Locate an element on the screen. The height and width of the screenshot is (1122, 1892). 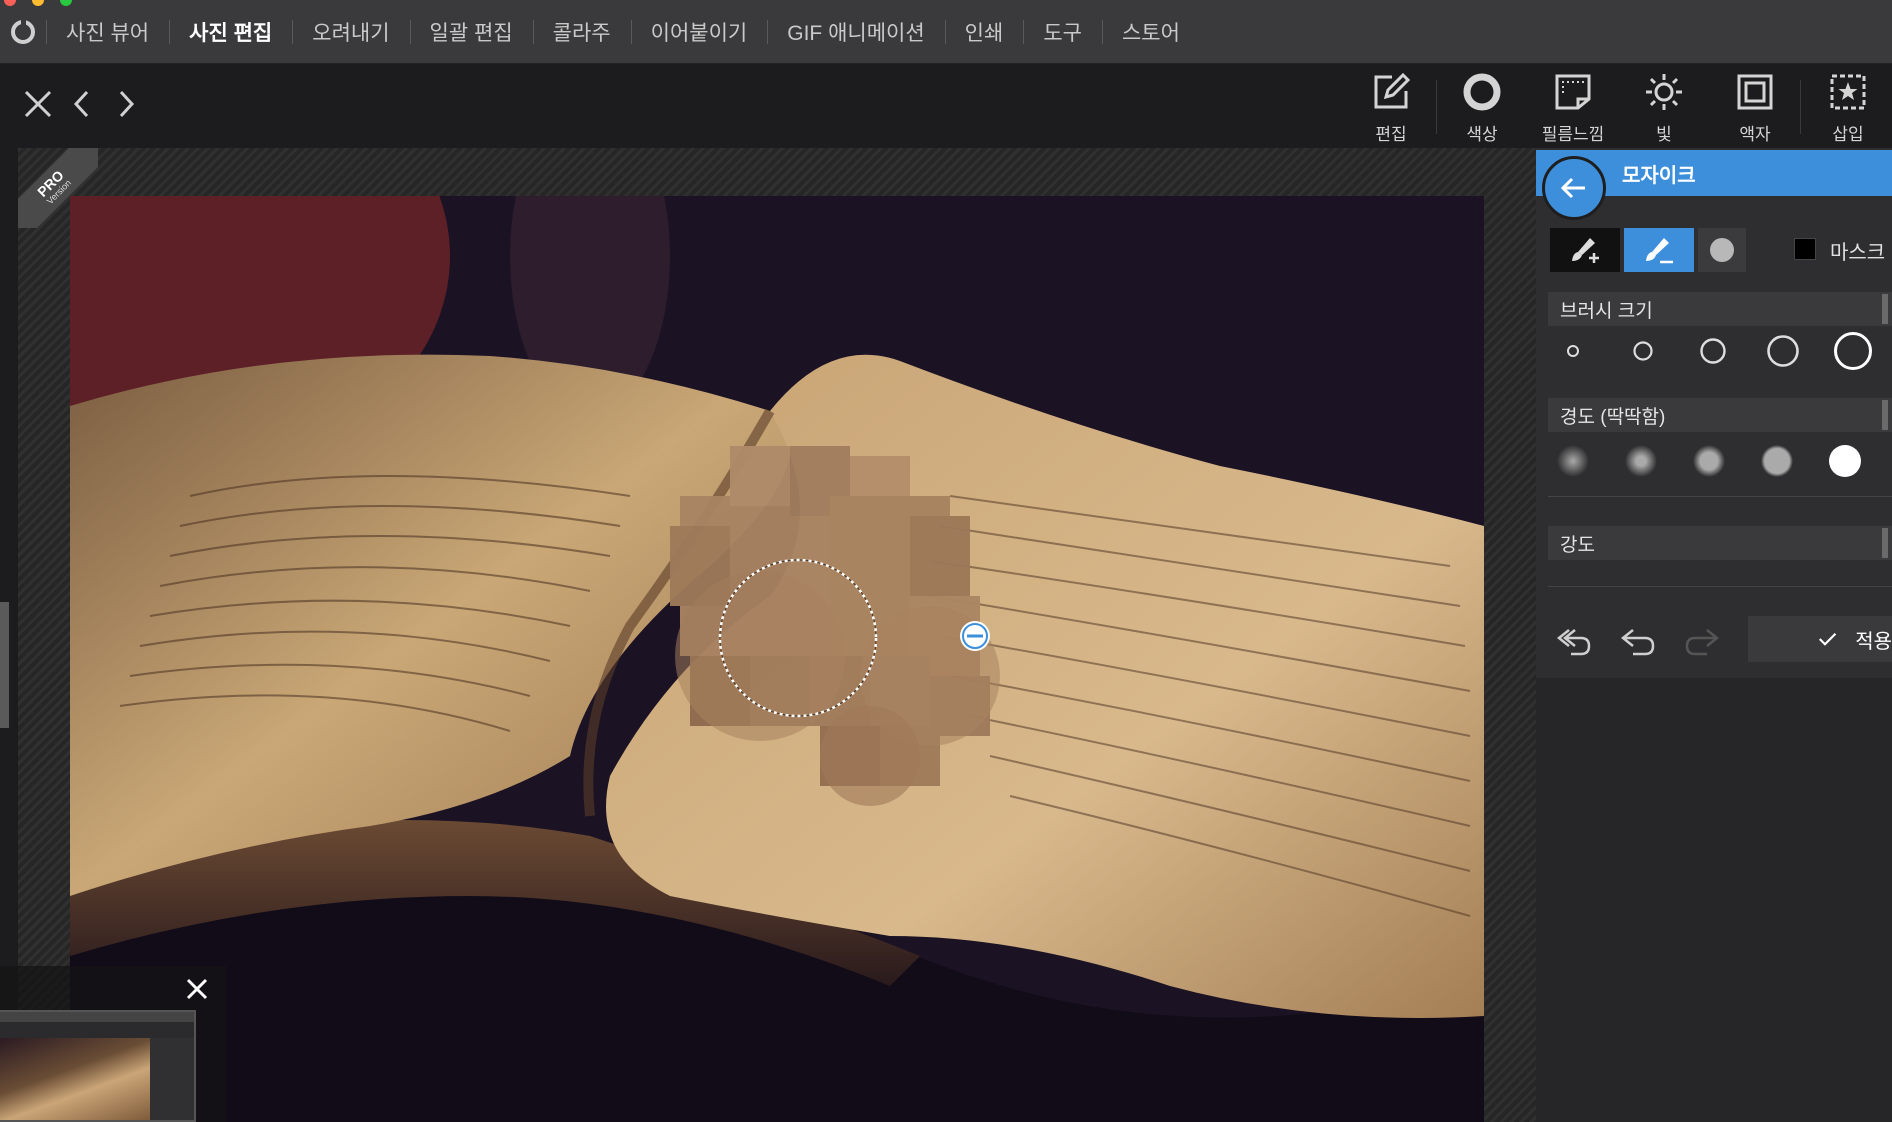
sun-icon is located at coordinates (1664, 92).